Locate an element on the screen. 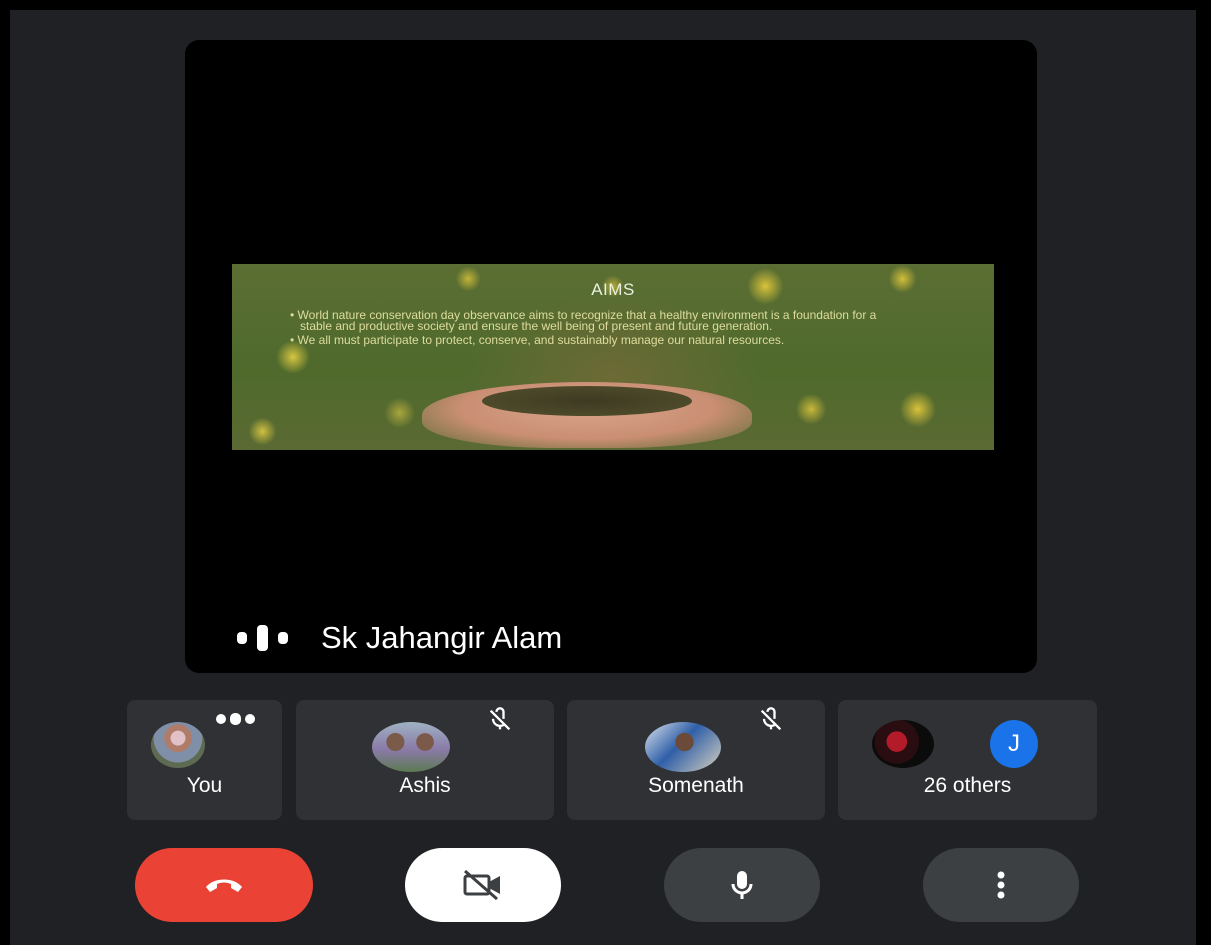 Image resolution: width=1211 pixels, height=945 pixels. mic-icon is located at coordinates (742, 885).